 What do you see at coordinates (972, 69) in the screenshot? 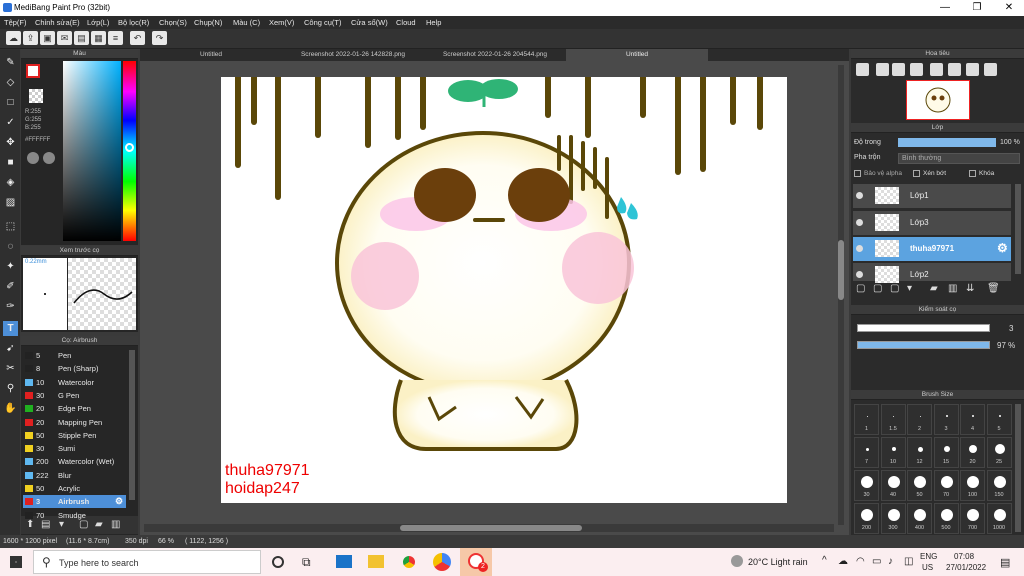
I see `reset-rotation-icon` at bounding box center [972, 69].